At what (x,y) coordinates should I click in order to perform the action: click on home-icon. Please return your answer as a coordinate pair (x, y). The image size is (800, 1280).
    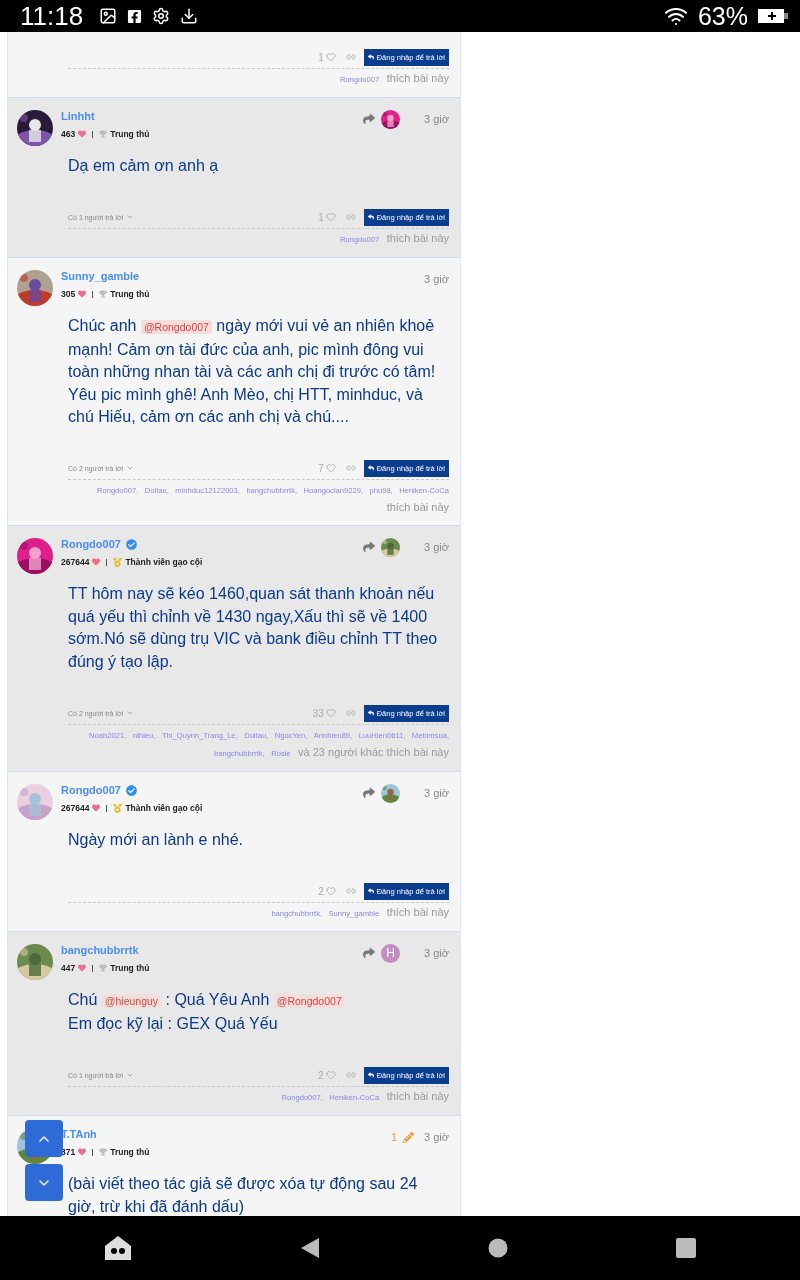
    Looking at the image, I should click on (498, 1248).